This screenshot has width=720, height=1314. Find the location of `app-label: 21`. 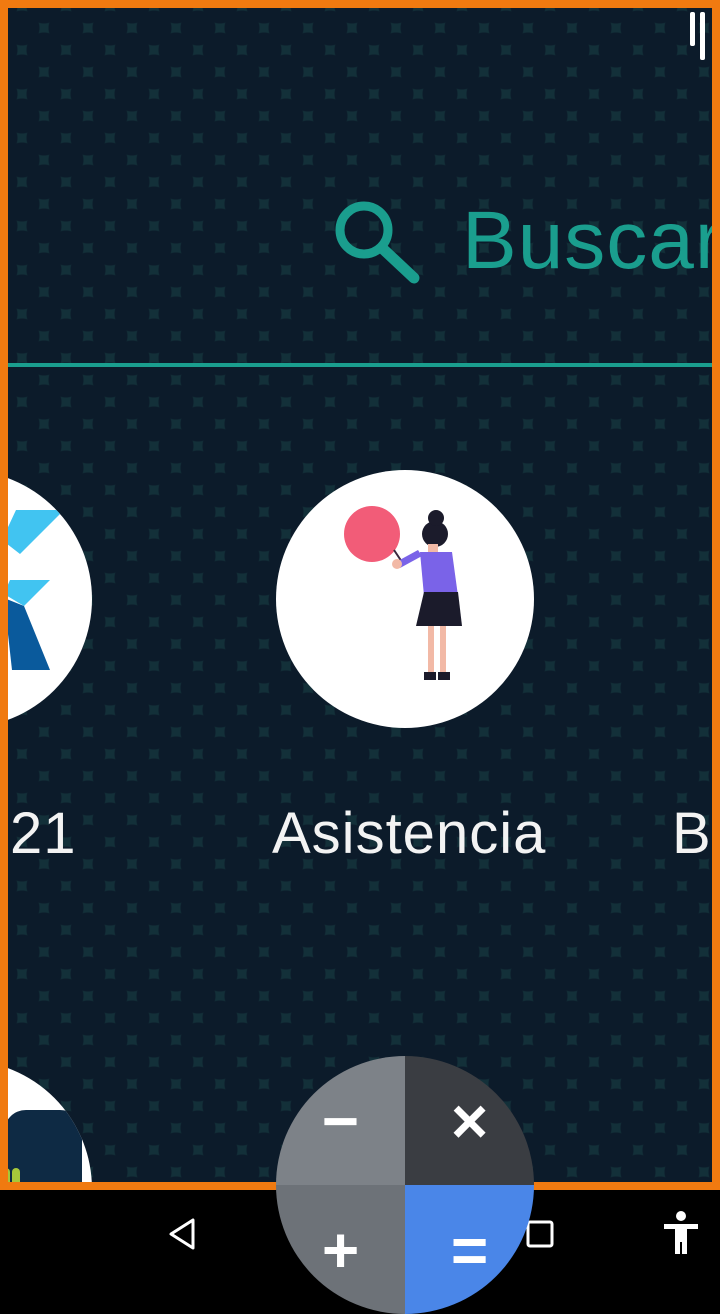

app-label: 21 is located at coordinates (43, 833).